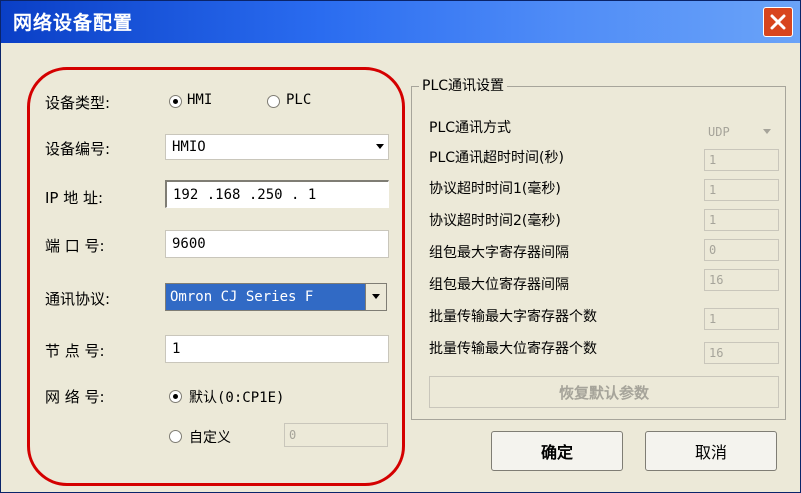  Describe the element at coordinates (741, 190) in the screenshot. I see `protocol-timeout1-field: 1` at that location.